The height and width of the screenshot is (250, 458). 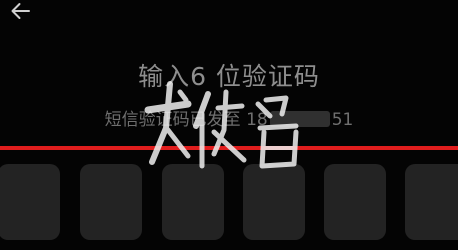 I want to click on arrow-left-icon, so click(x=20, y=11).